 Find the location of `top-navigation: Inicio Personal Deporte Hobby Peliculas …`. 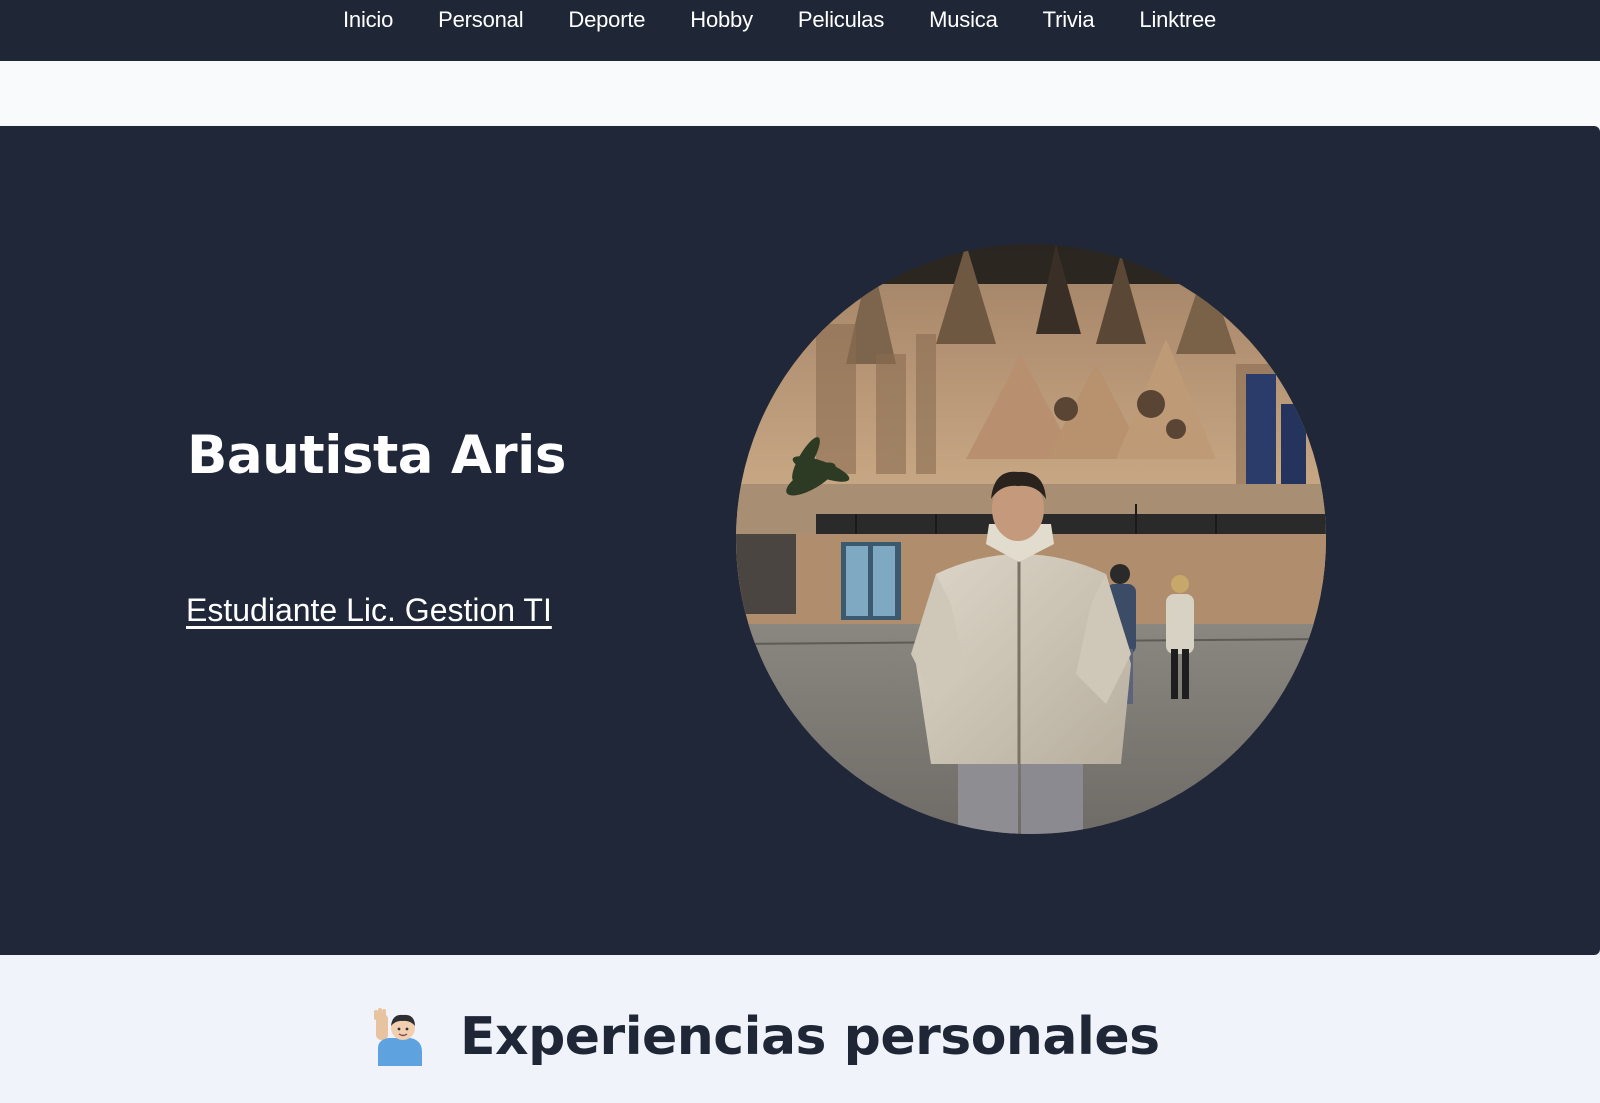

top-navigation: Inicio Personal Deporte Hobby Peliculas … is located at coordinates (800, 30).